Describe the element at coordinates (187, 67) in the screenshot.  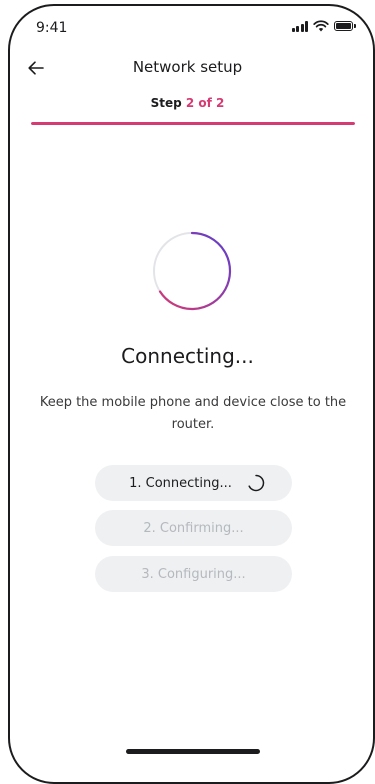
I see `page-title: Network setup` at that location.